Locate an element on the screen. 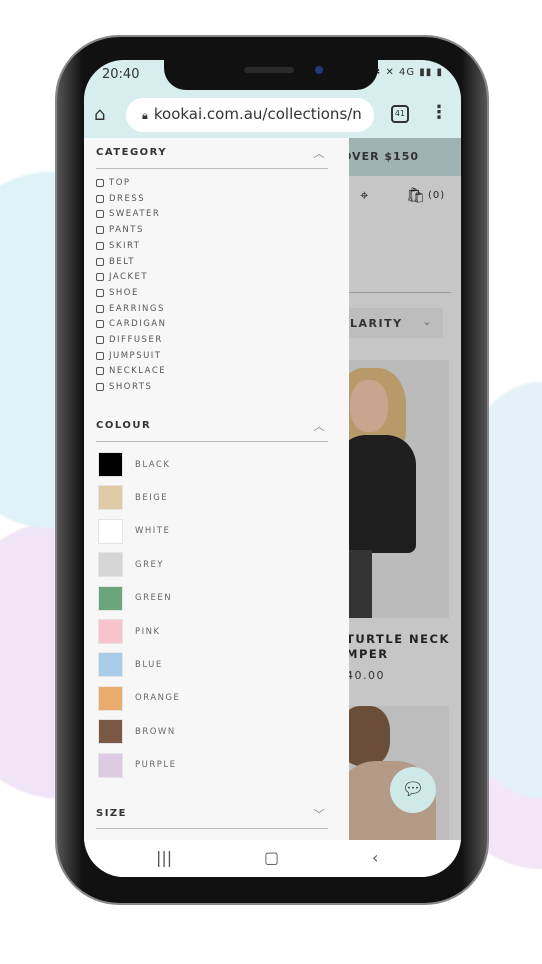 This screenshot has width=542, height=964. category-option: JUMPSUIT is located at coordinates (129, 356).